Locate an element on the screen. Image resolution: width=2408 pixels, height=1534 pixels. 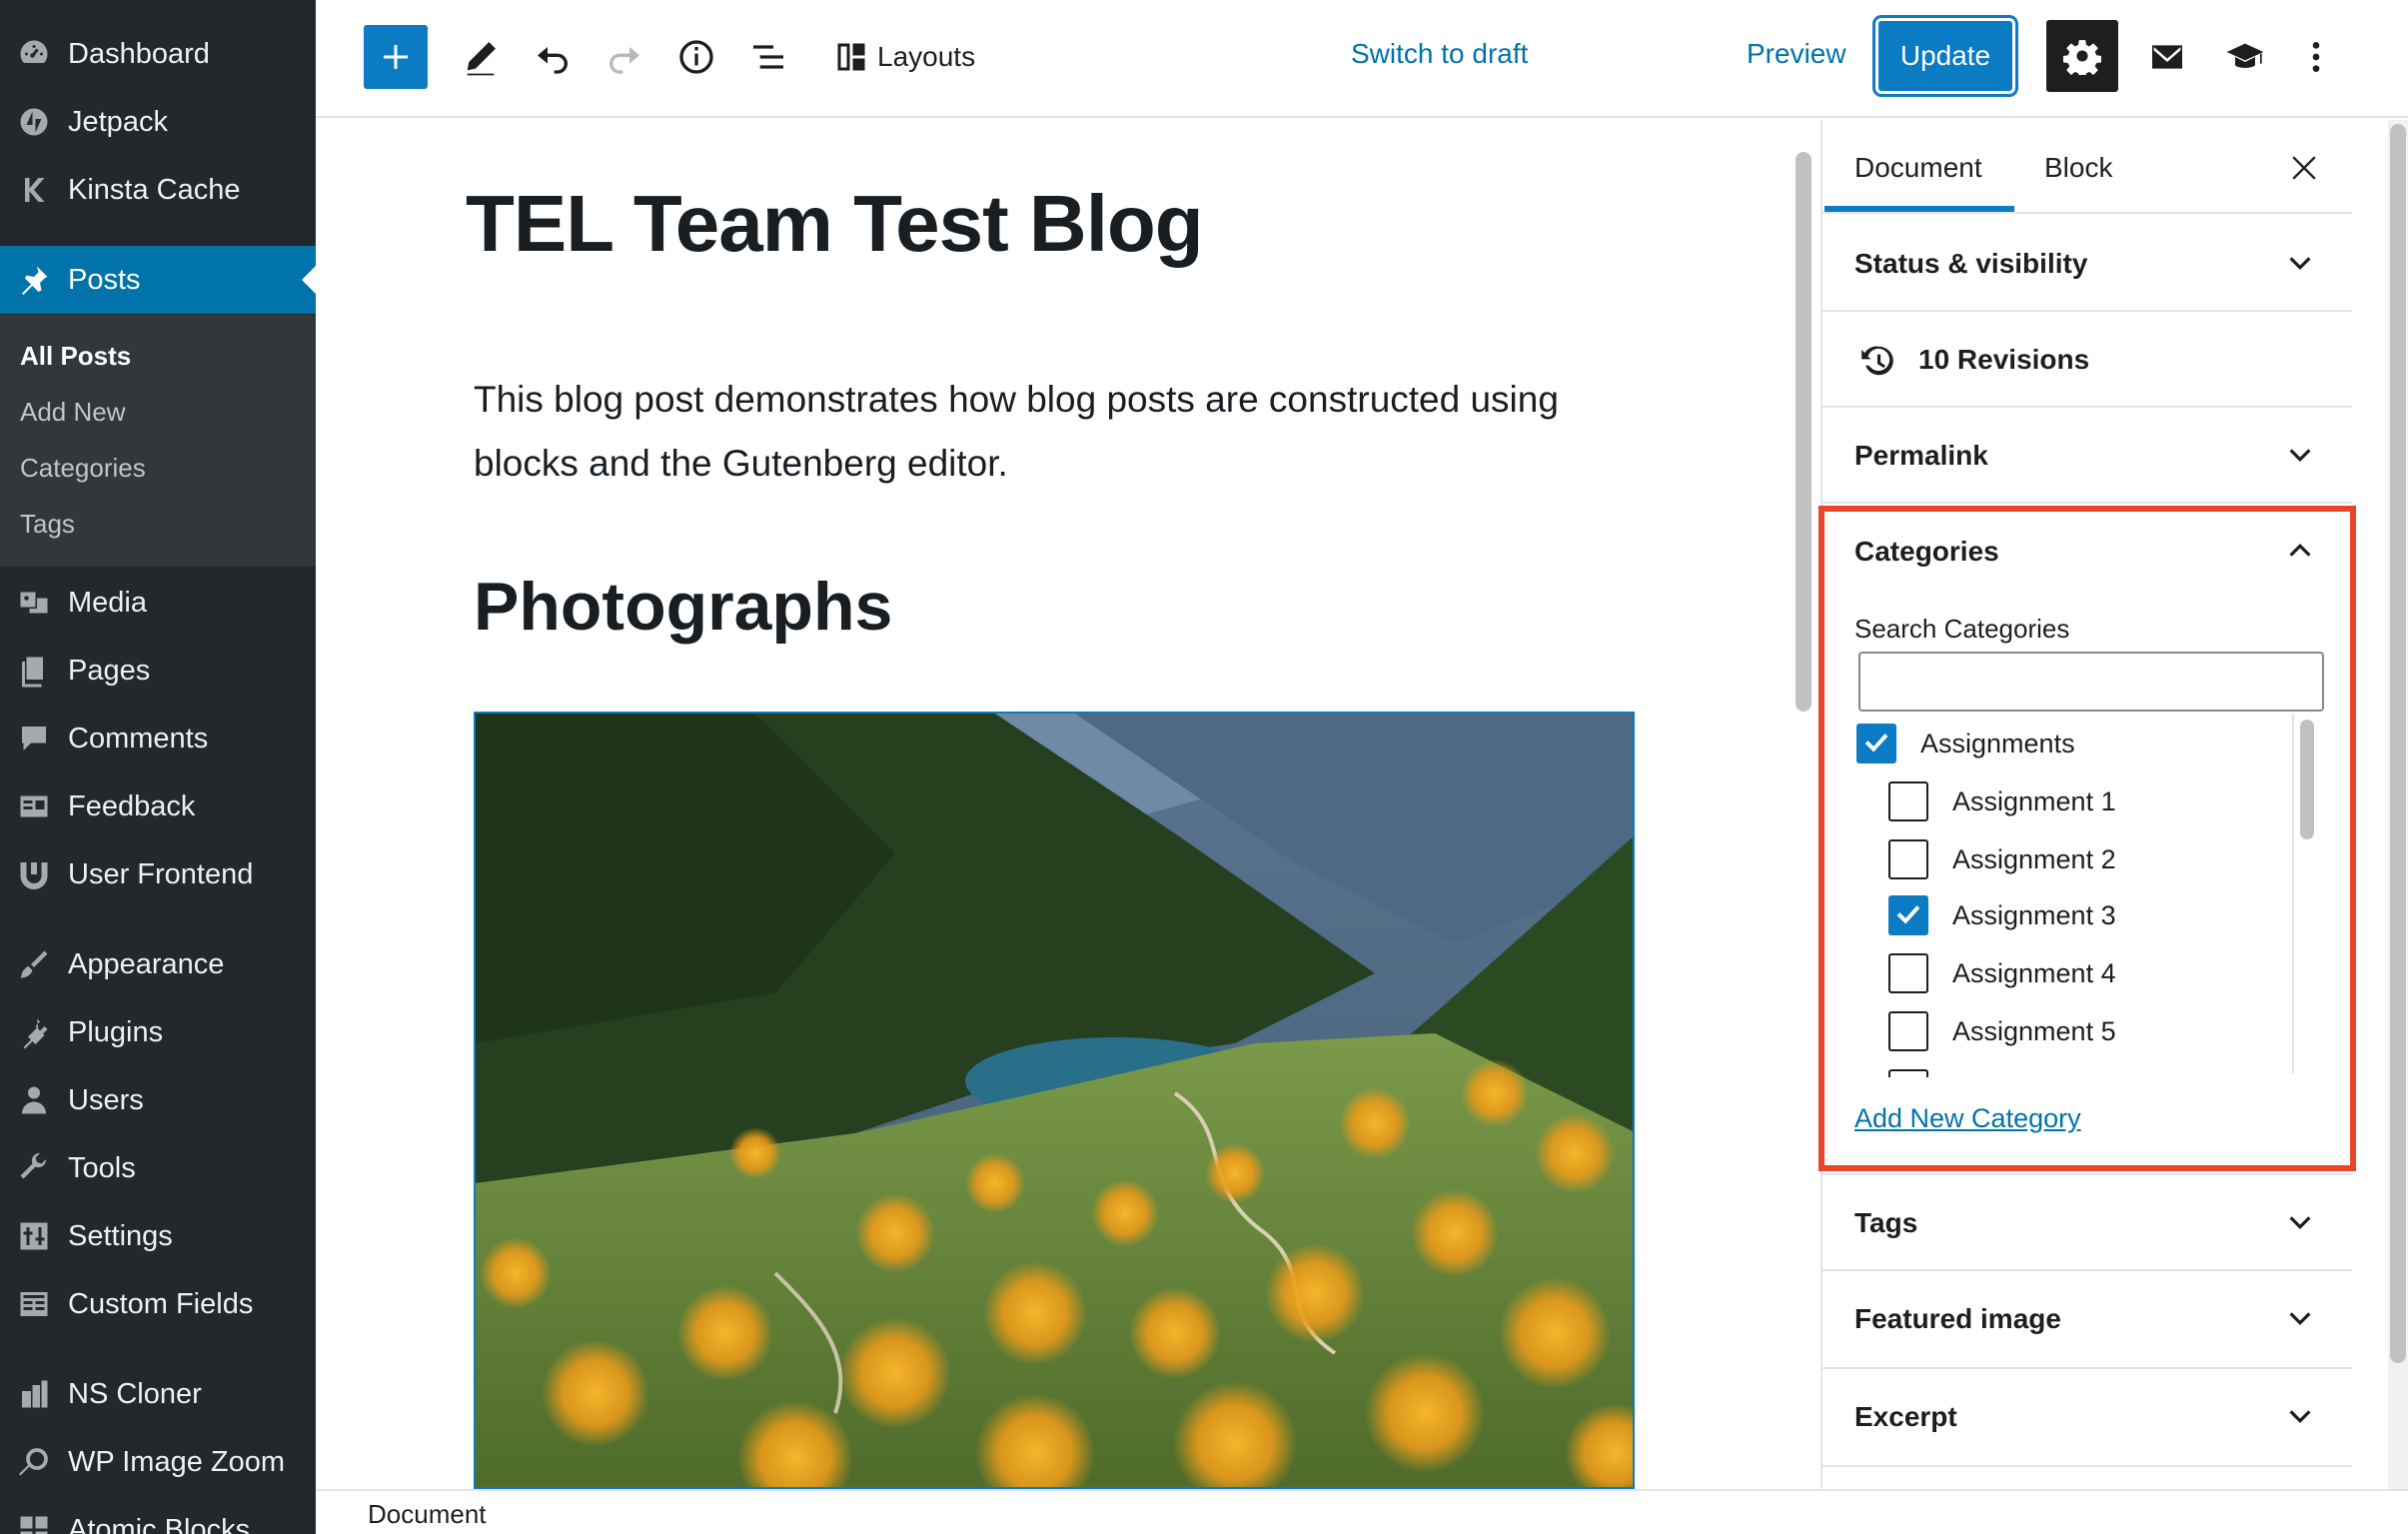
custom-fields-icon is located at coordinates (34, 1304).